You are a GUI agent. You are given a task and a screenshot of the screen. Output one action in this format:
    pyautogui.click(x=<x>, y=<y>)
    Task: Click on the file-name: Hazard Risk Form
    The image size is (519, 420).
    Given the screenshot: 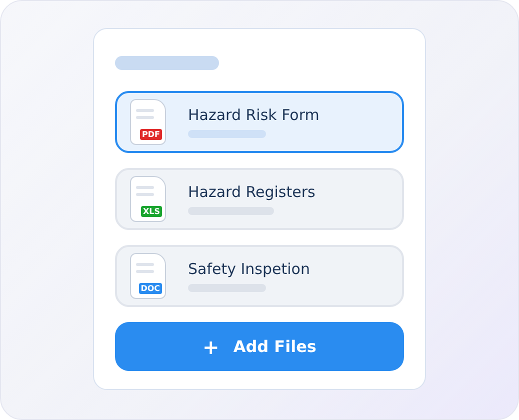 What is the action you would take?
    pyautogui.click(x=254, y=115)
    